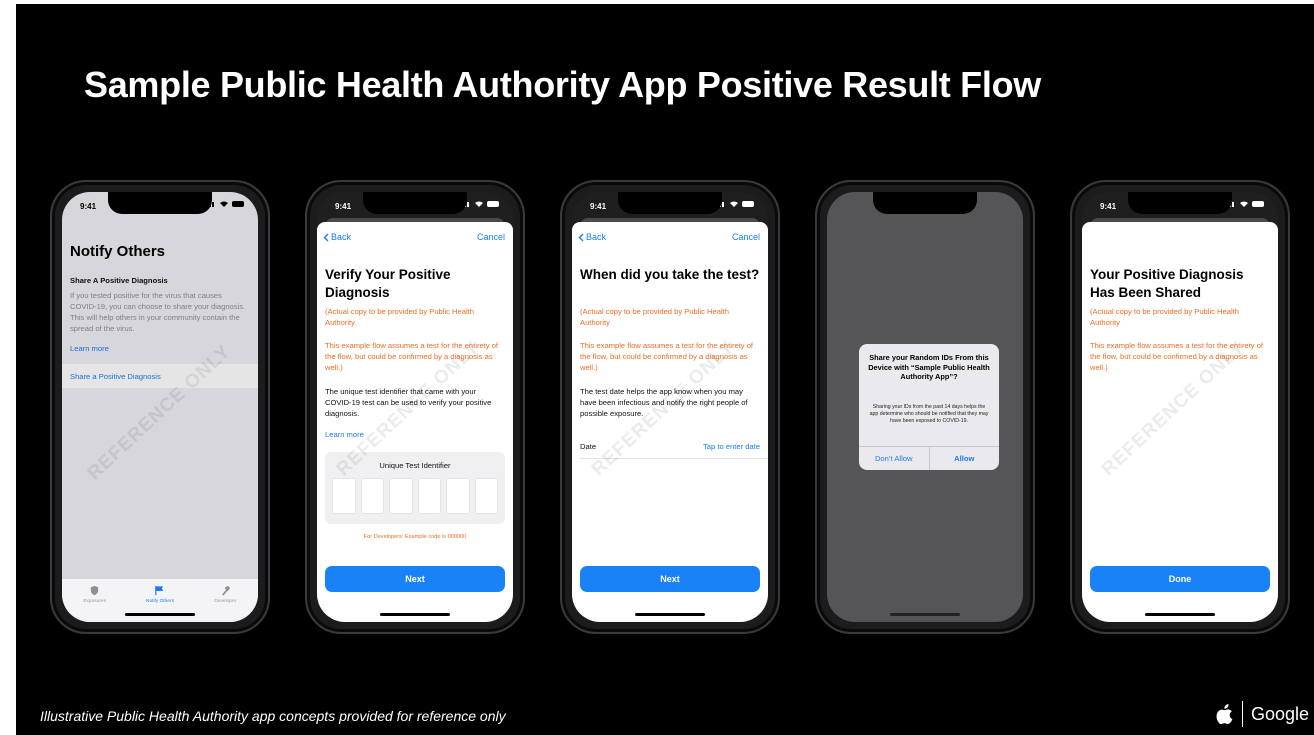  What do you see at coordinates (159, 590) in the screenshot?
I see `flag-icon` at bounding box center [159, 590].